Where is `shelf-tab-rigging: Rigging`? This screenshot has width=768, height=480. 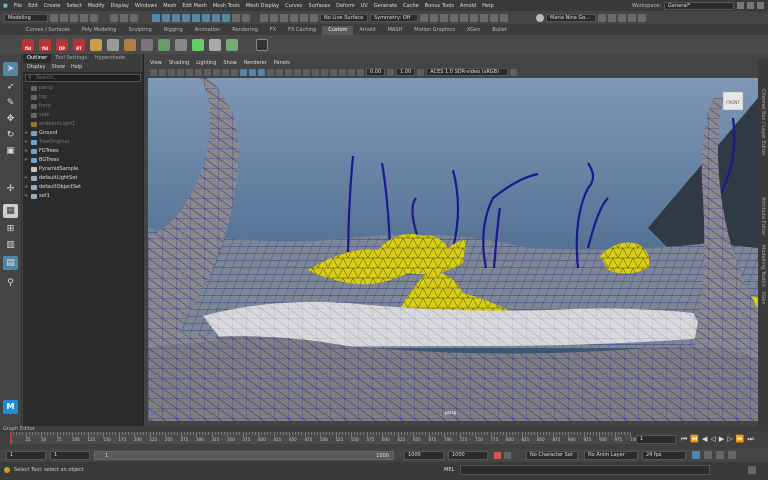 shelf-tab-rigging: Rigging is located at coordinates (173, 30).